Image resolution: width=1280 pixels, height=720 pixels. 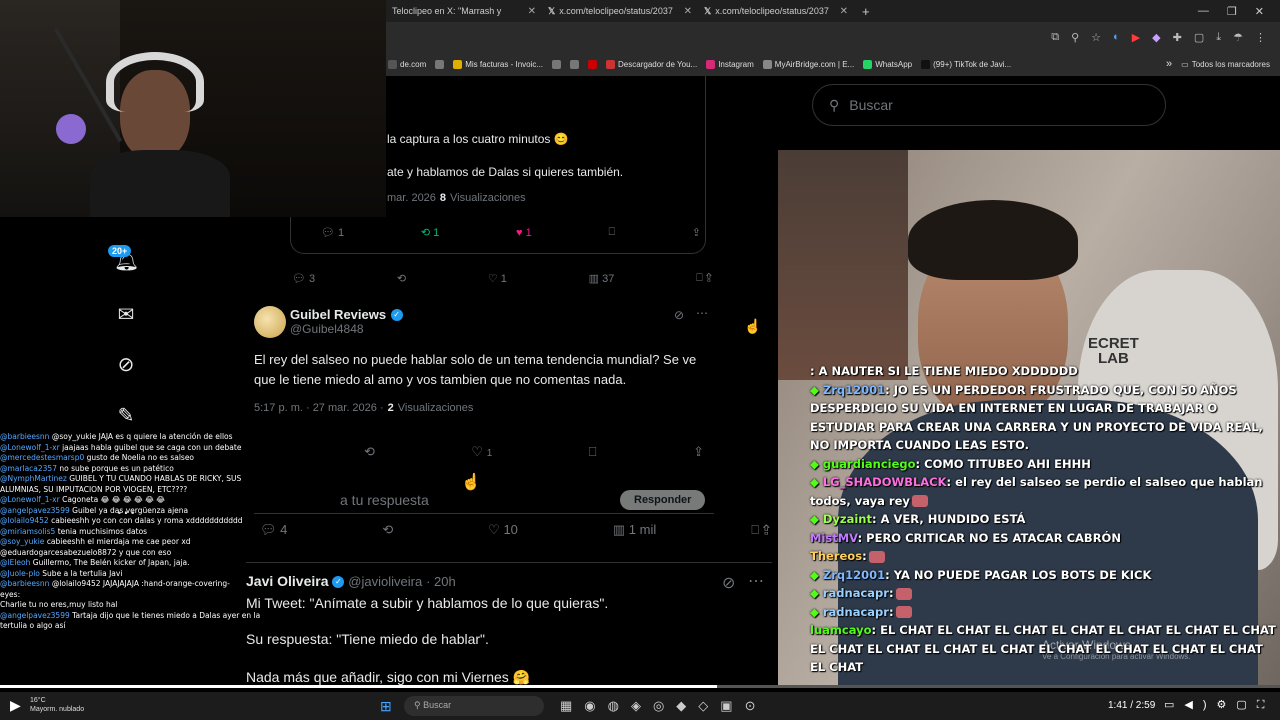 I want to click on like-button: ♥ 1, so click(x=524, y=233).